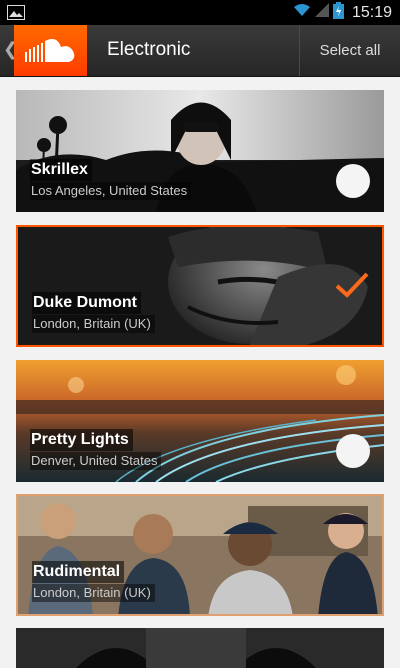 The width and height of the screenshot is (400, 668). Describe the element at coordinates (149, 49) in the screenshot. I see `page-title: Electronic` at that location.